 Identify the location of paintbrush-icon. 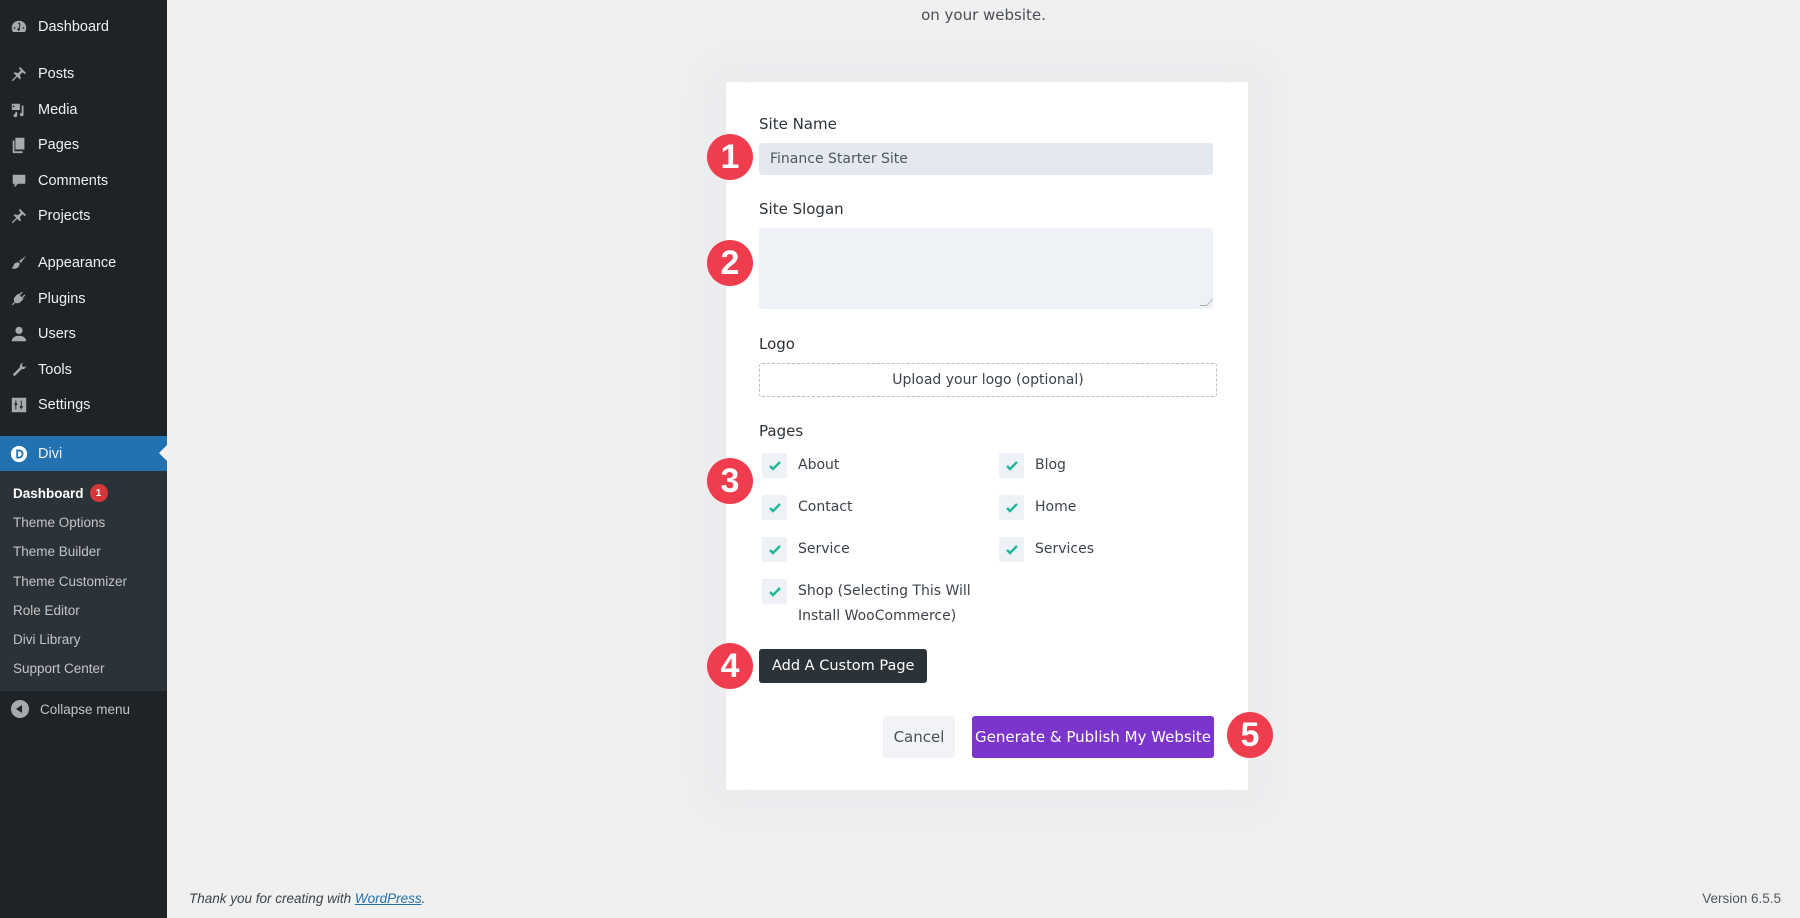
(19, 263).